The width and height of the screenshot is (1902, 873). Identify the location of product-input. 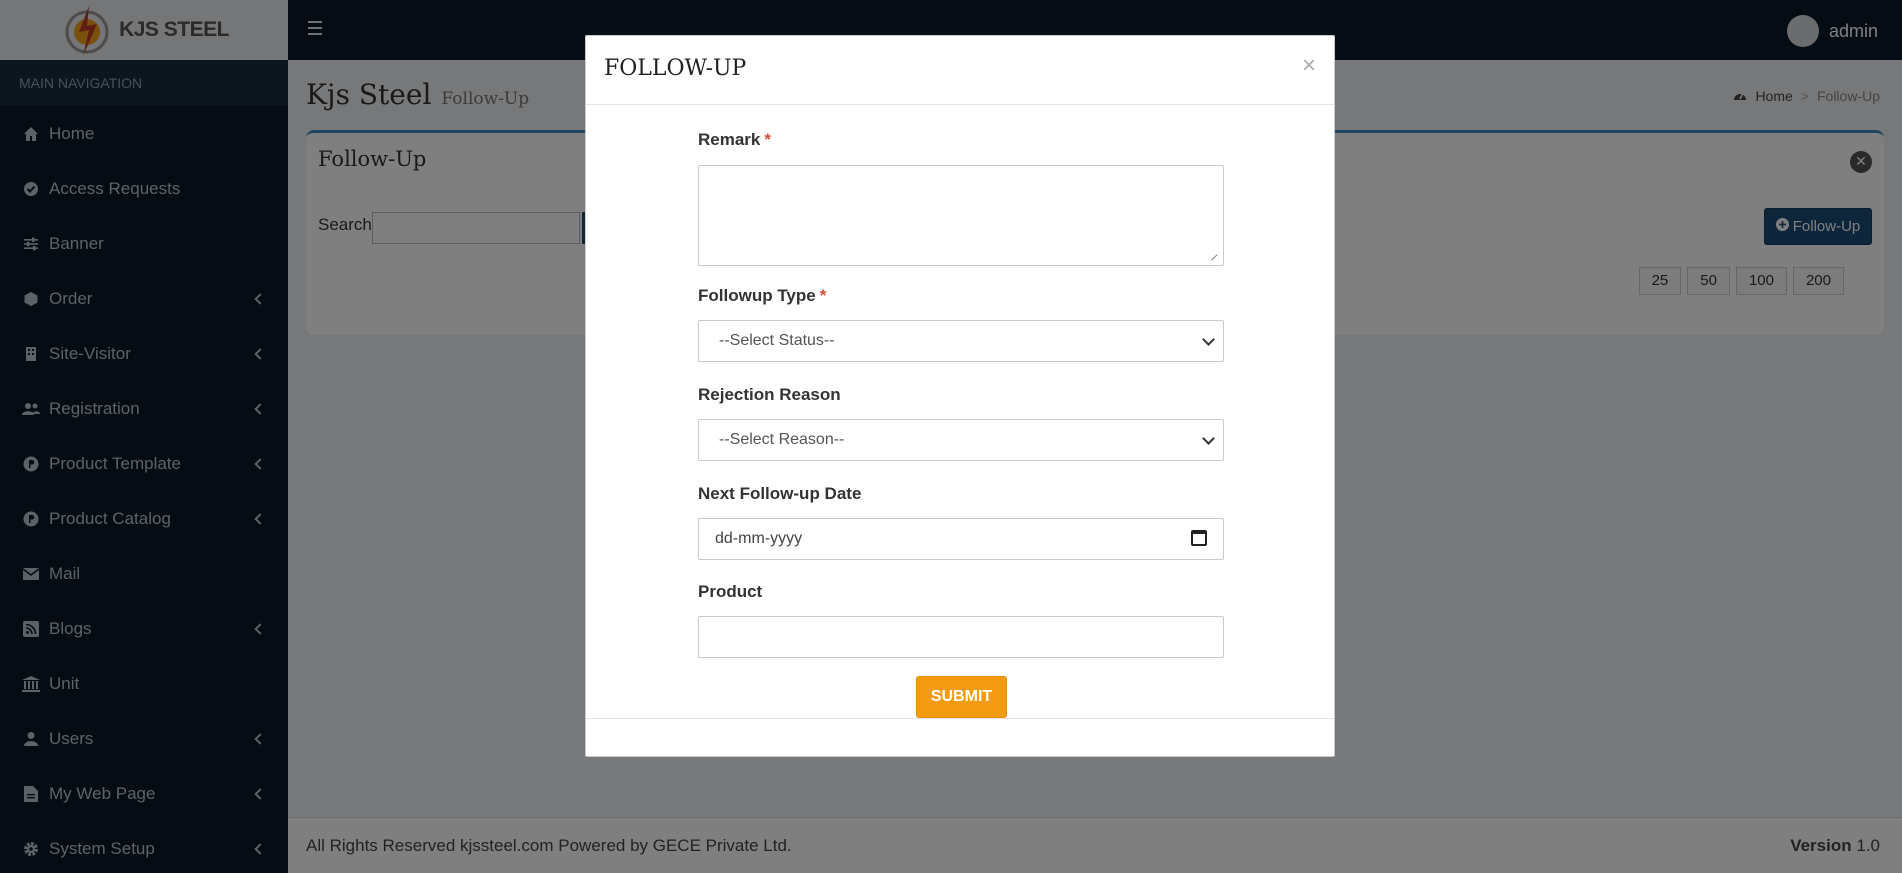
(961, 637).